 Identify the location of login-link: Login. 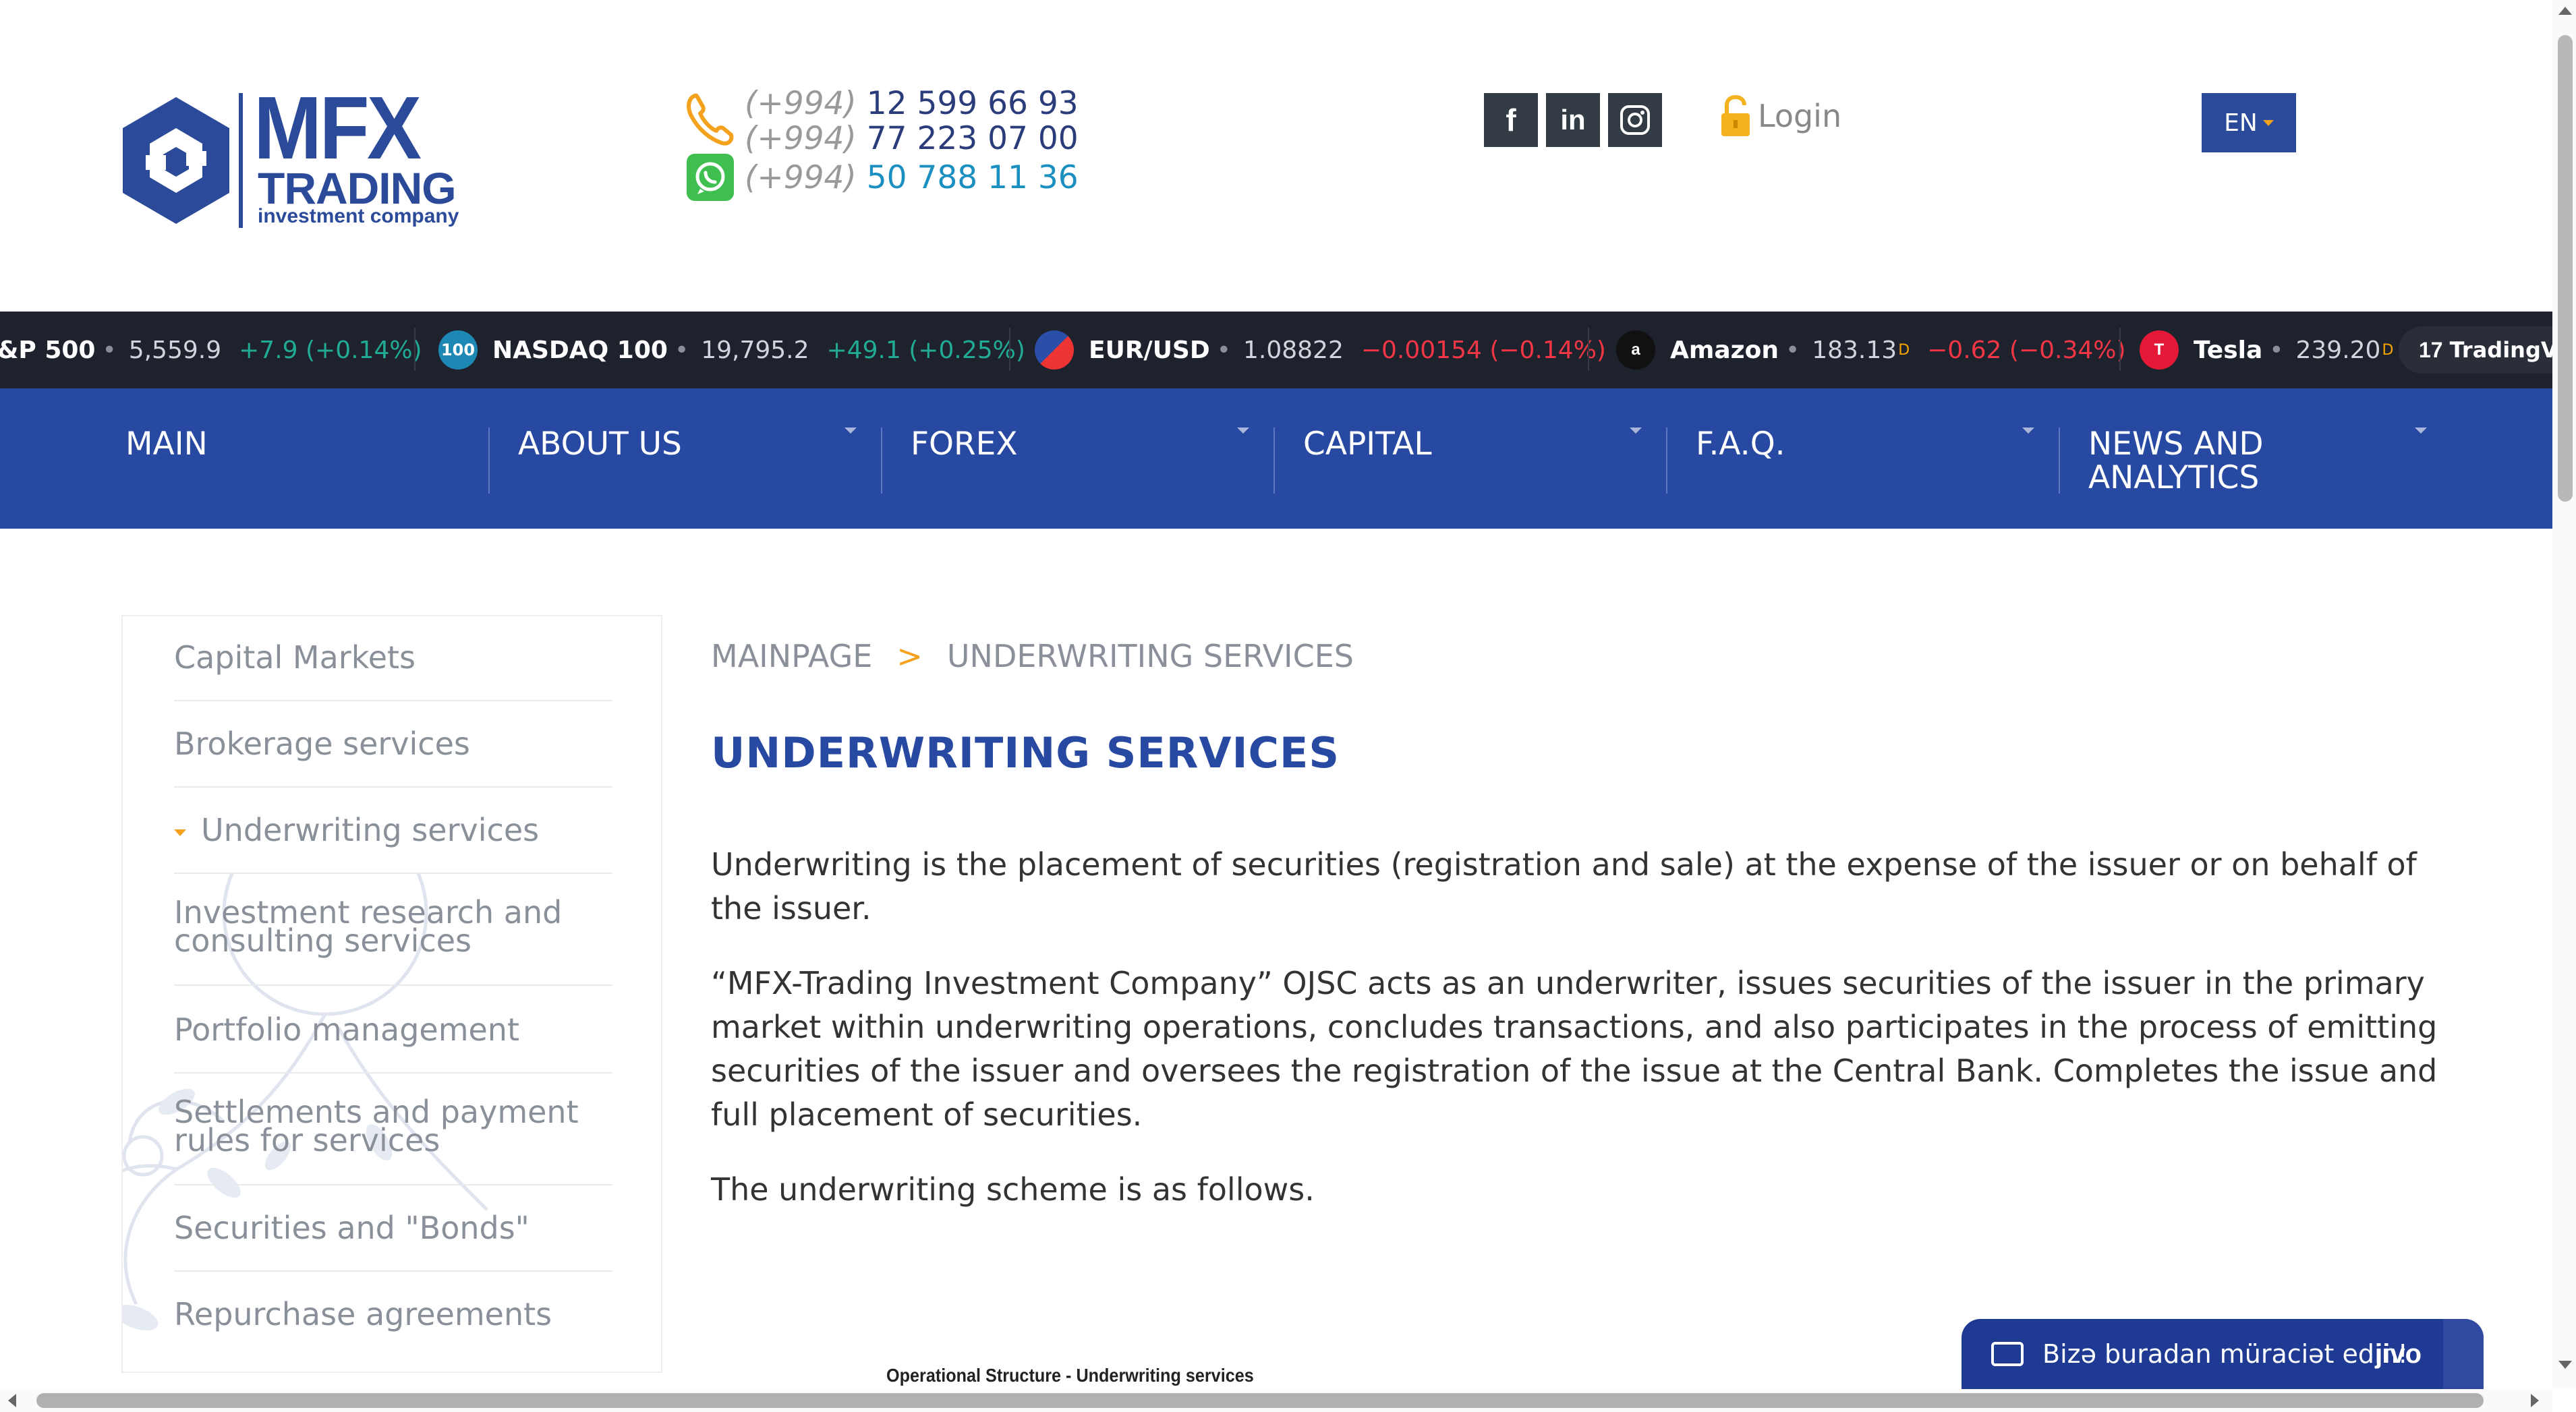
(1780, 116).